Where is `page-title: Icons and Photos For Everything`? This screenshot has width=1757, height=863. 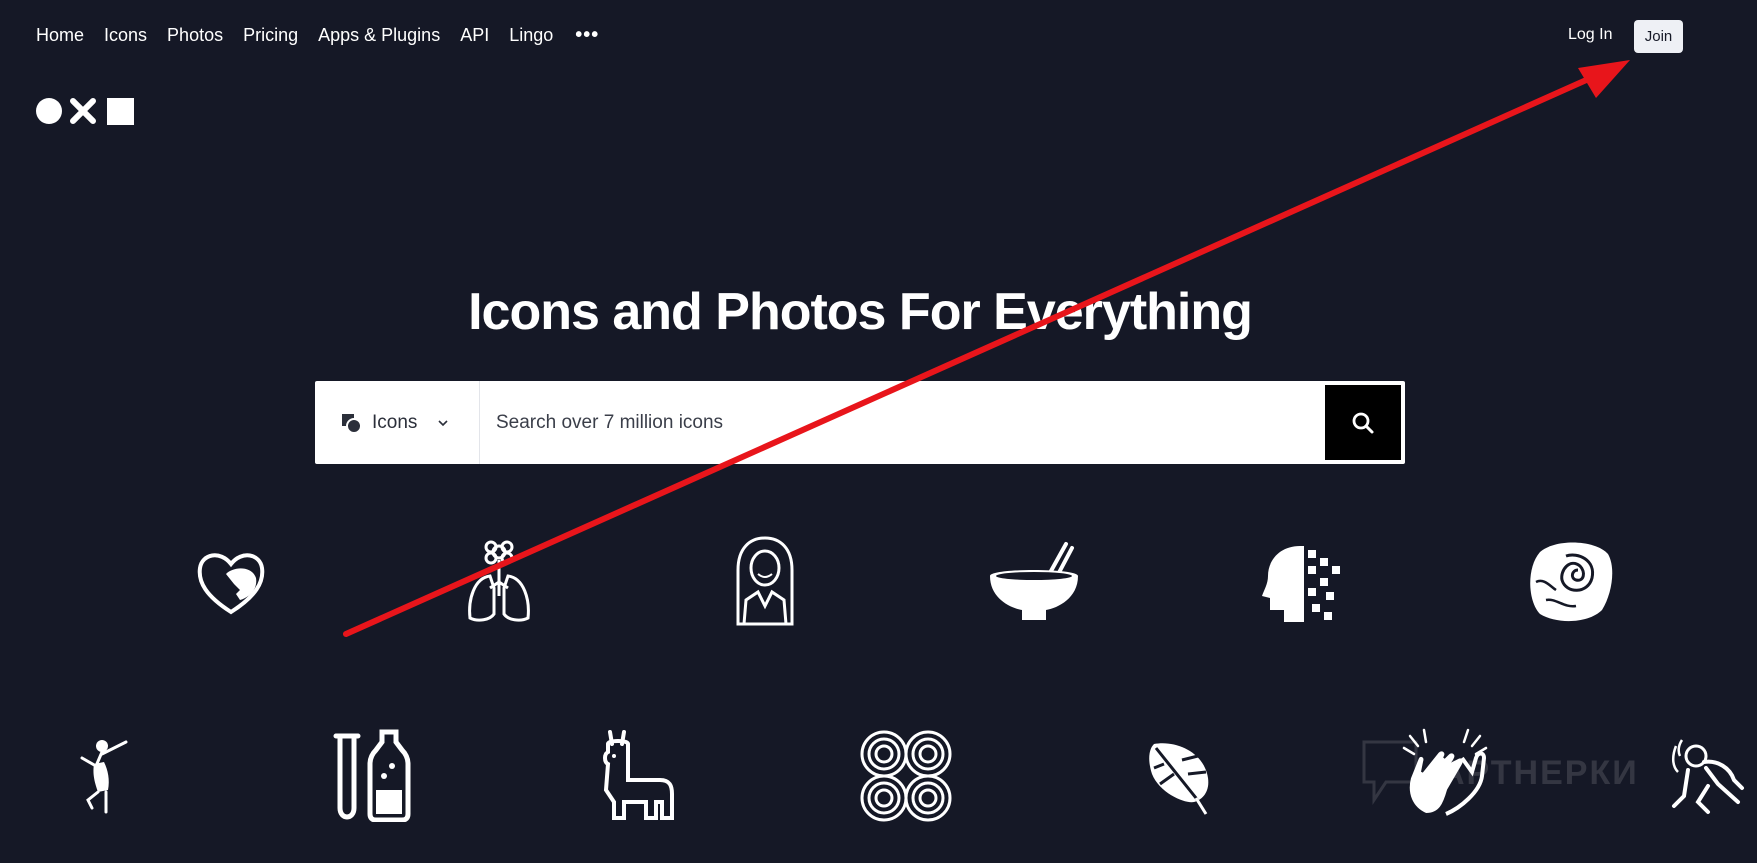
page-title: Icons and Photos For Everything is located at coordinates (860, 312).